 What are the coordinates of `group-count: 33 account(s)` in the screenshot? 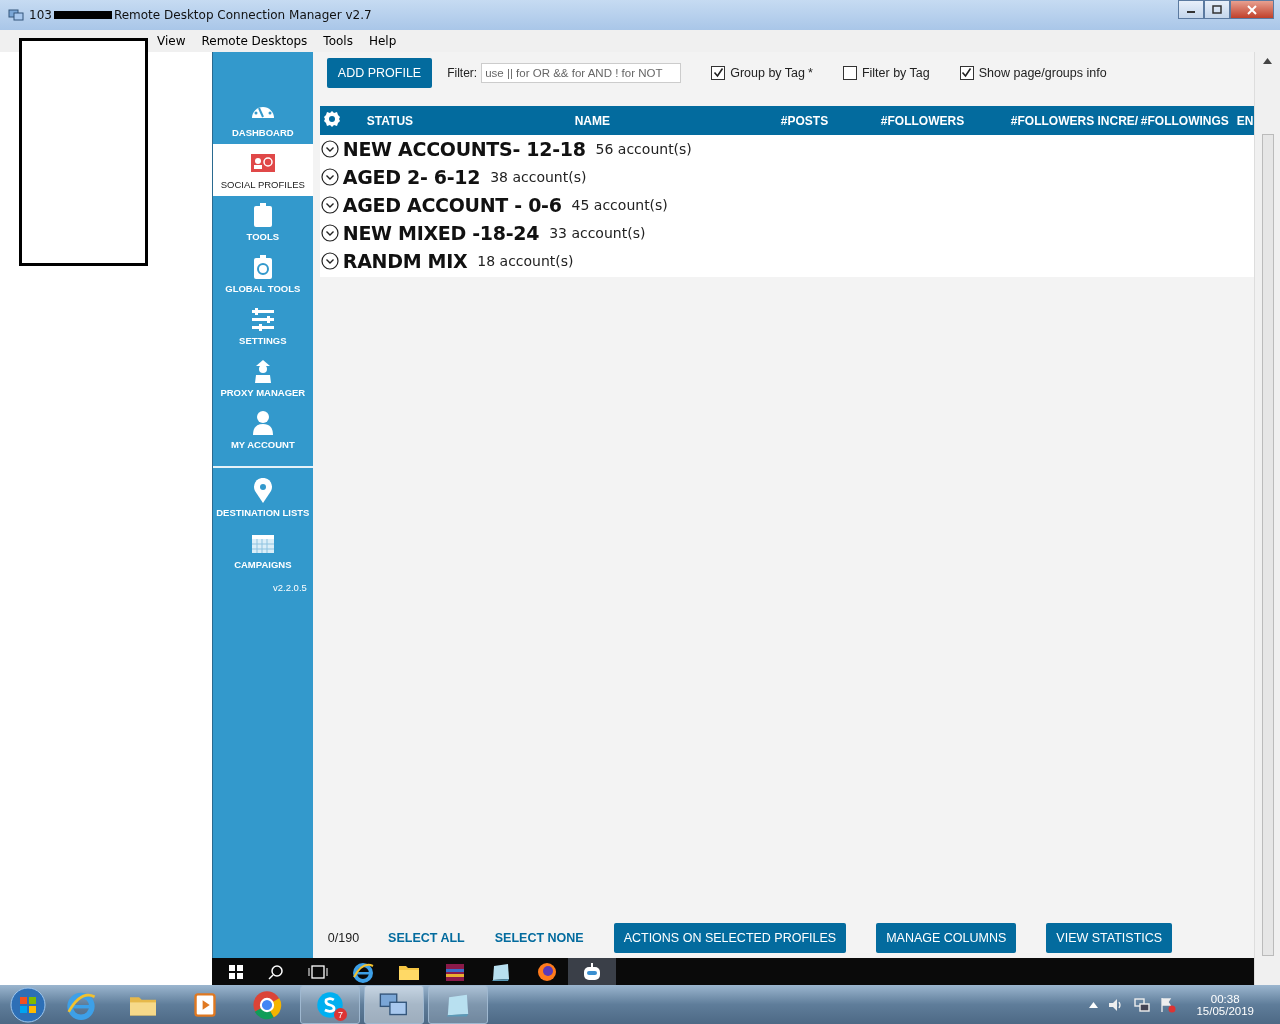 It's located at (597, 233).